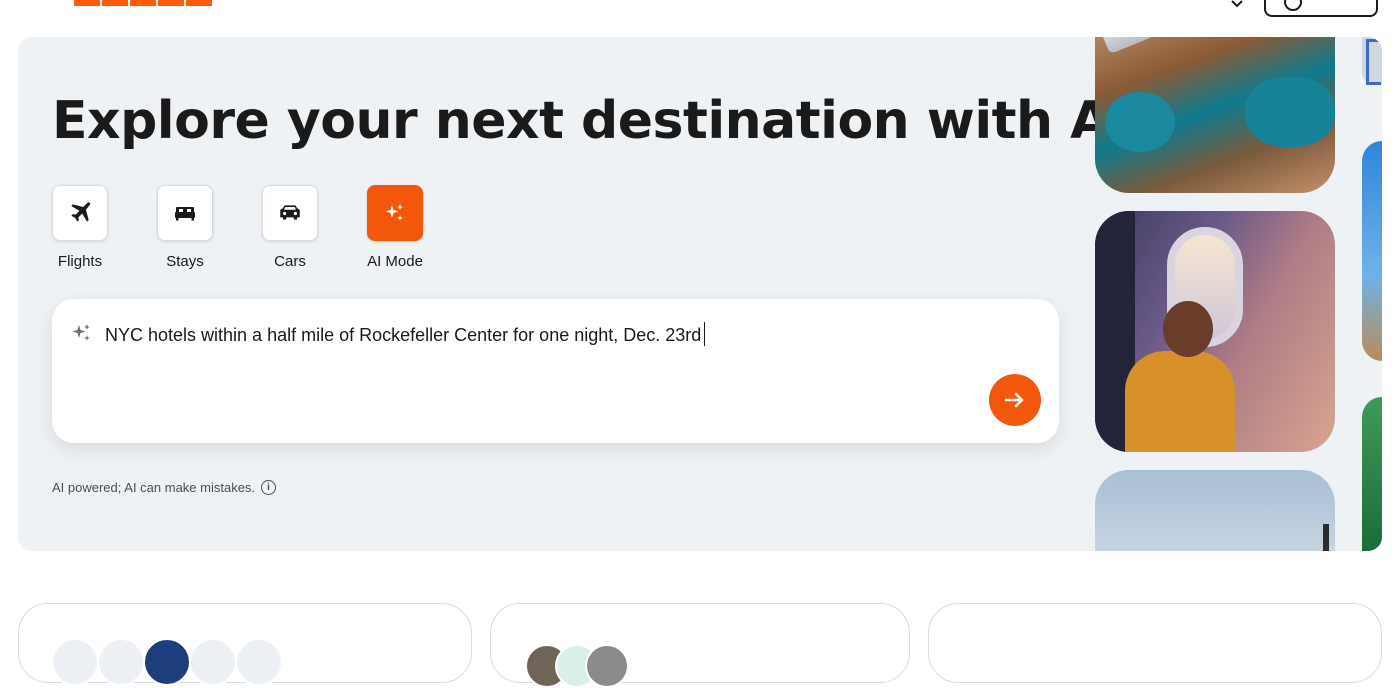  I want to click on tab-ai-mode-label: AI Mode, so click(395, 261).